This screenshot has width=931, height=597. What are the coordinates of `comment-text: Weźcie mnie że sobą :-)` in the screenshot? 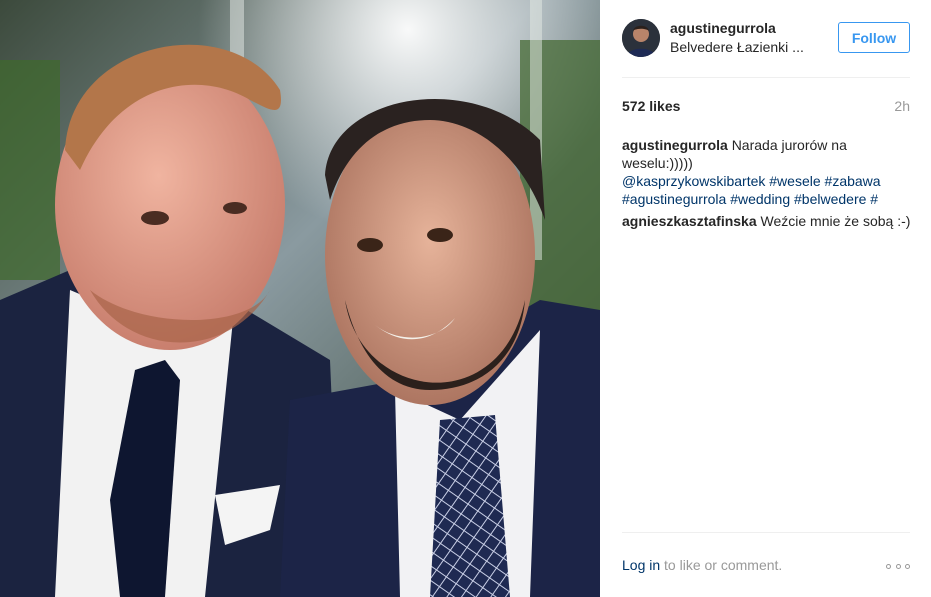 It's located at (835, 221).